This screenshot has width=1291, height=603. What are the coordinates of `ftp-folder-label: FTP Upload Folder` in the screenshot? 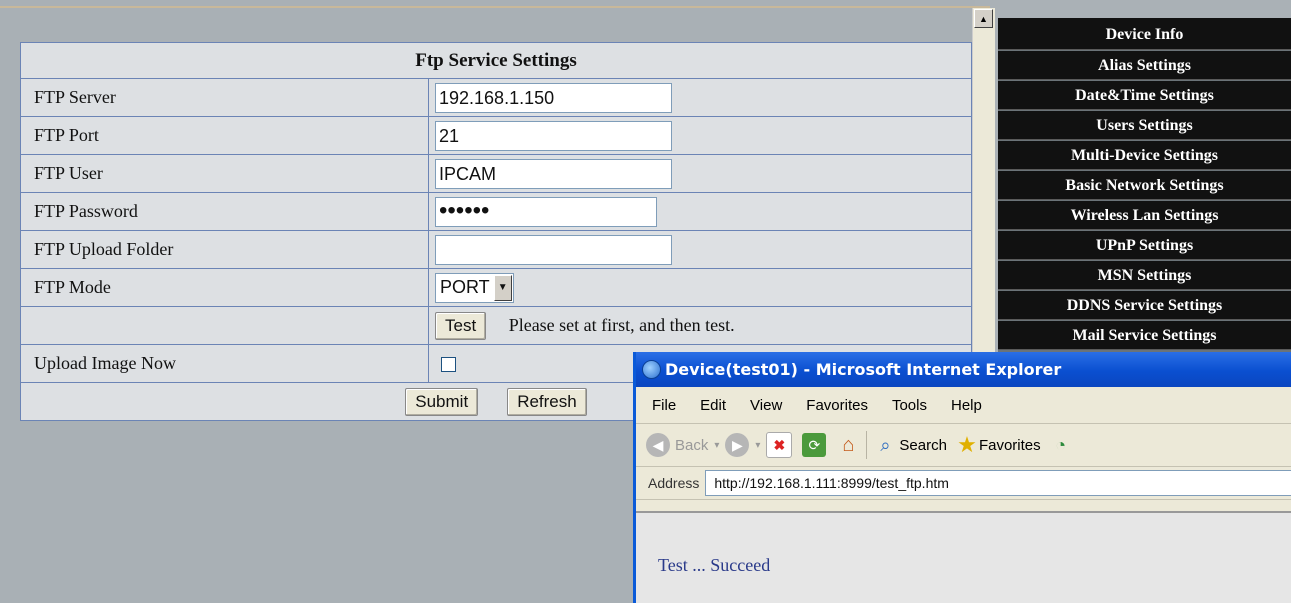 It's located at (224, 249).